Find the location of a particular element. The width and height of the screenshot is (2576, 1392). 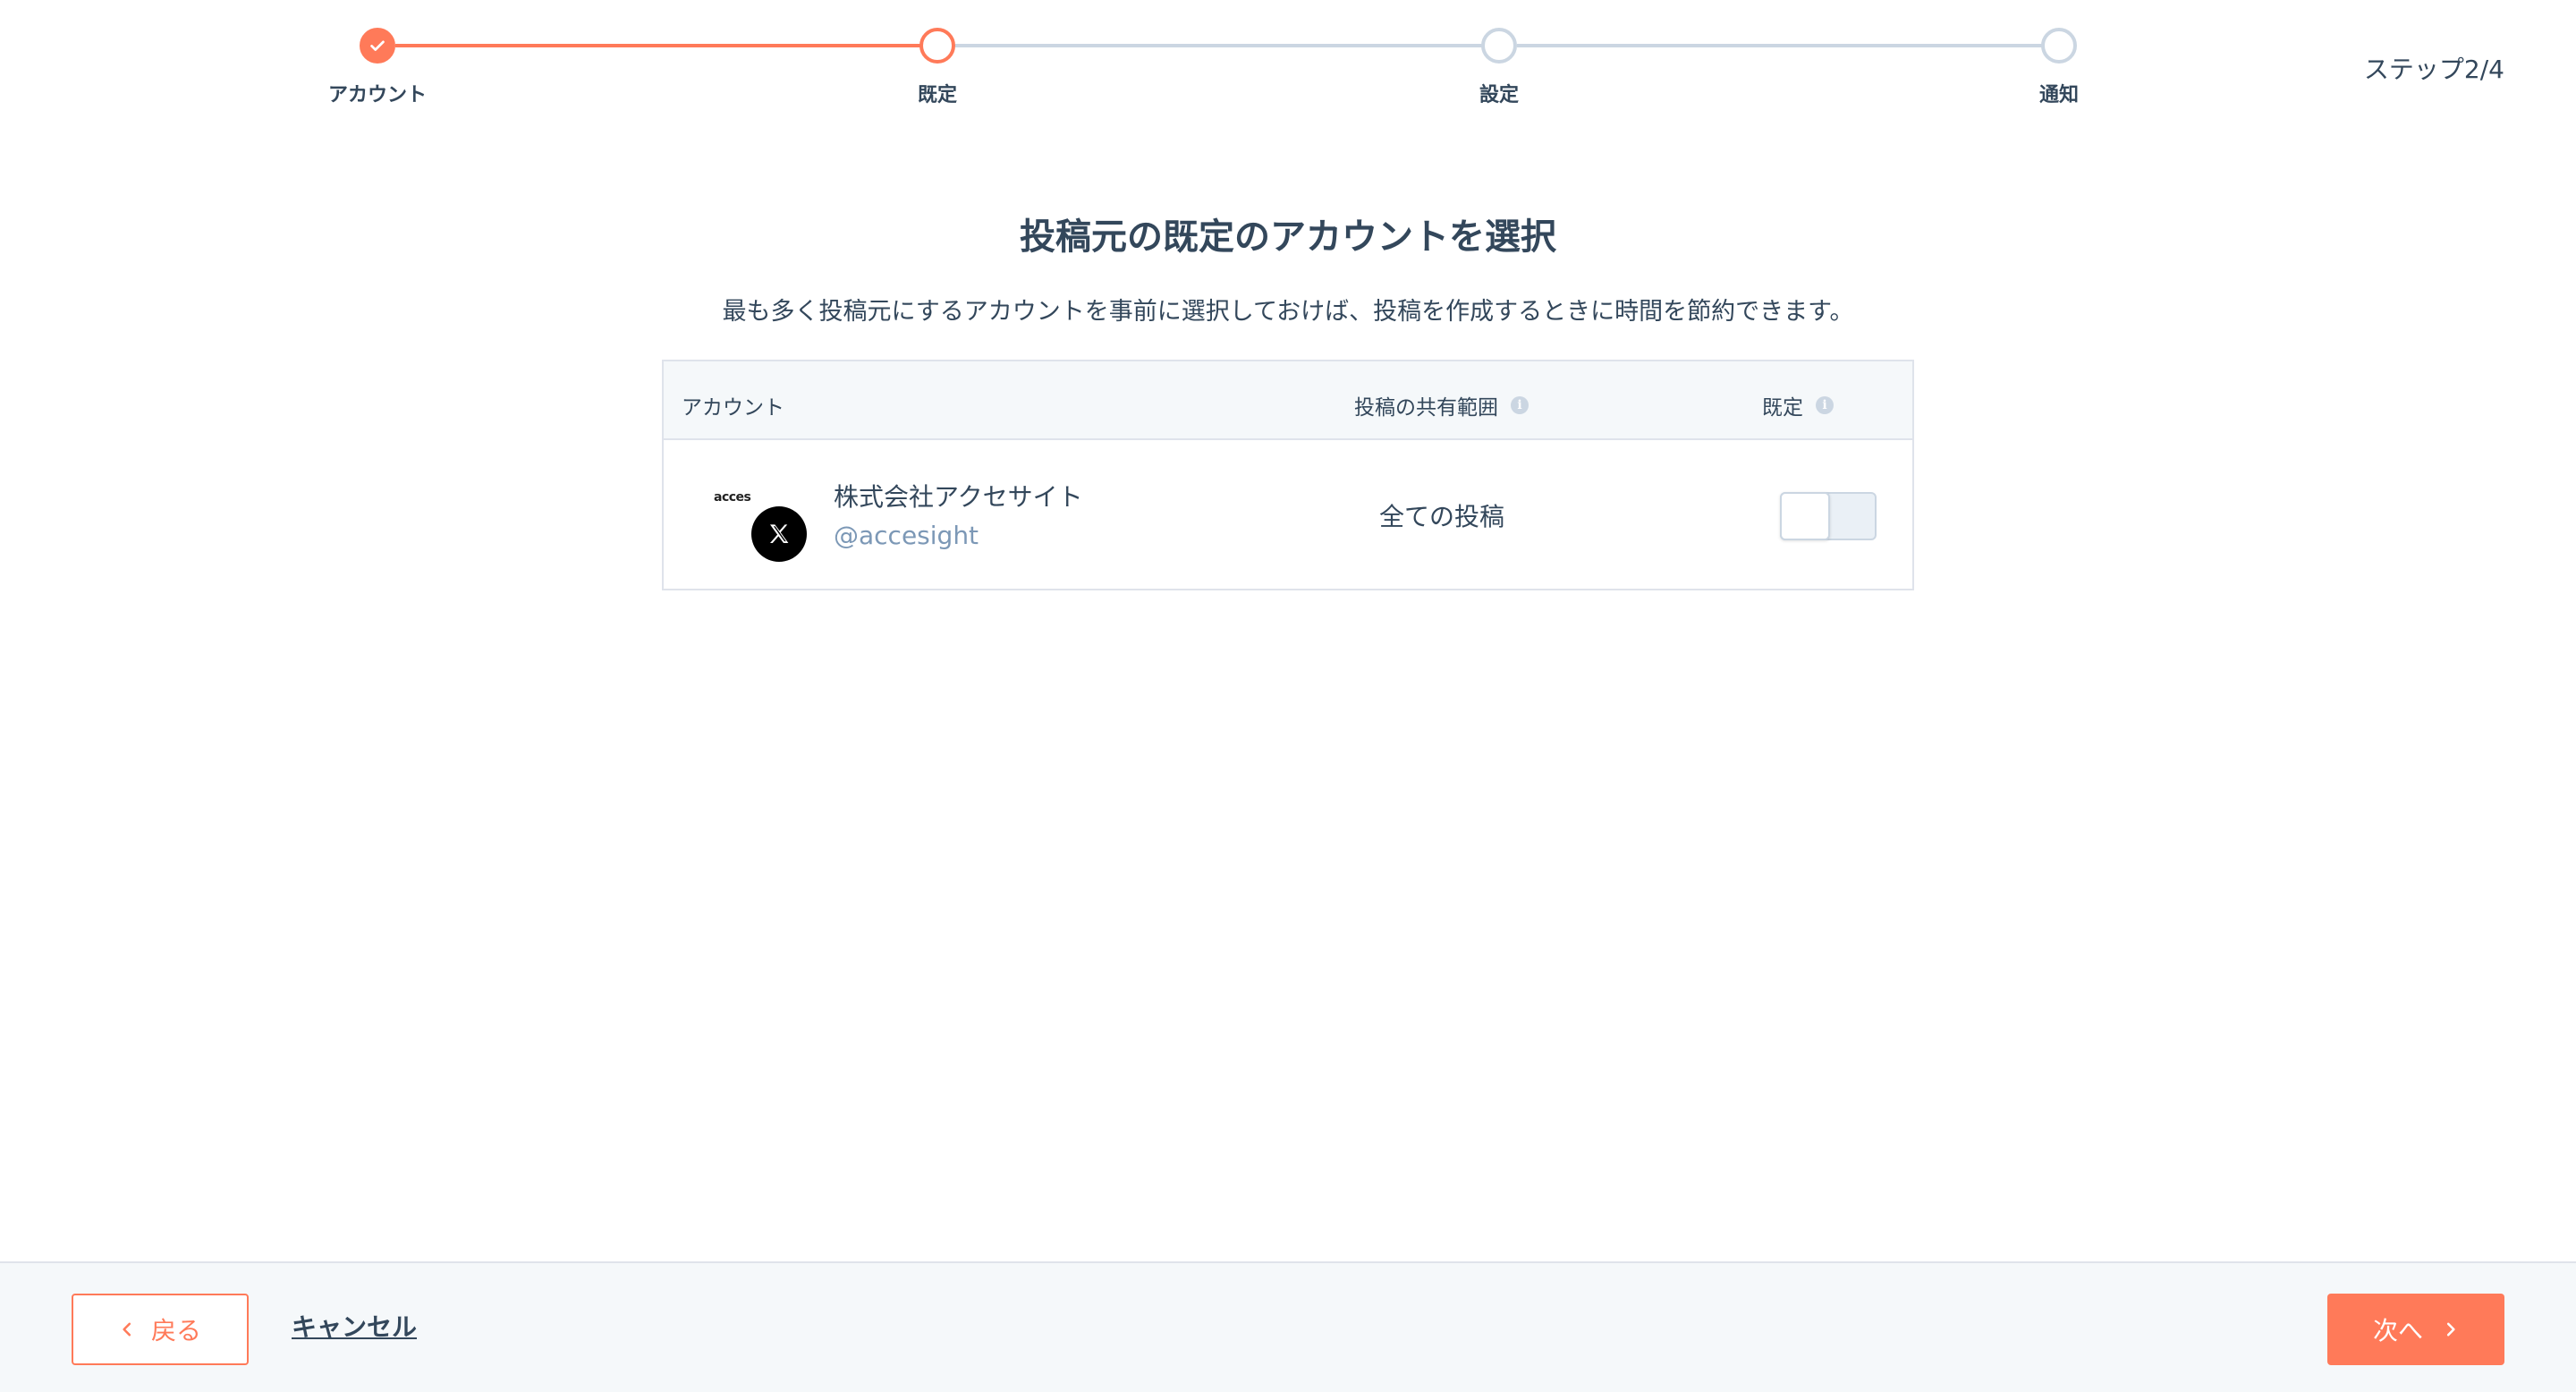

column-header-account-label: アカウント is located at coordinates (733, 408).